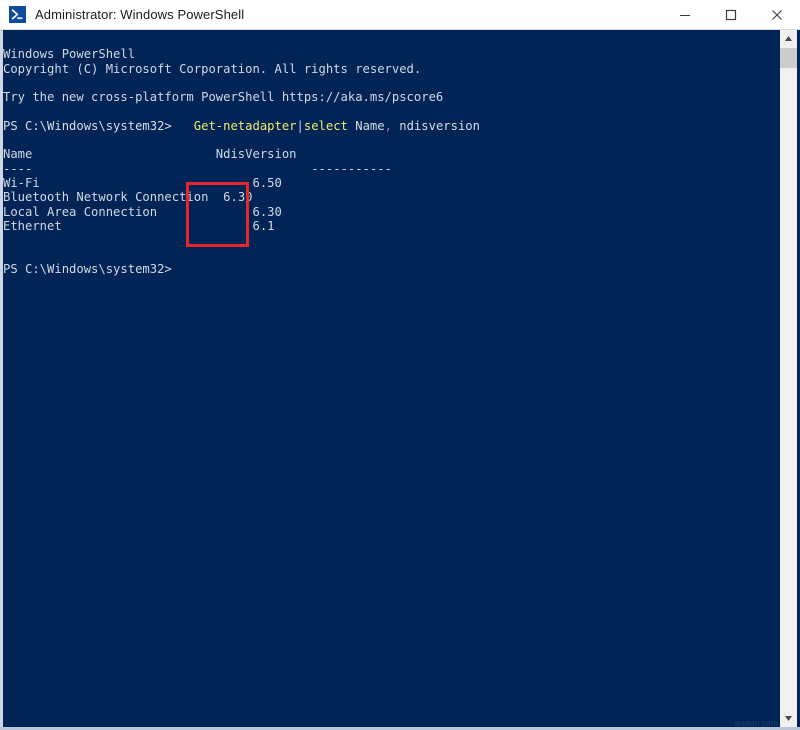 The image size is (800, 730). What do you see at coordinates (325, 125) in the screenshot?
I see `command-select: select` at bounding box center [325, 125].